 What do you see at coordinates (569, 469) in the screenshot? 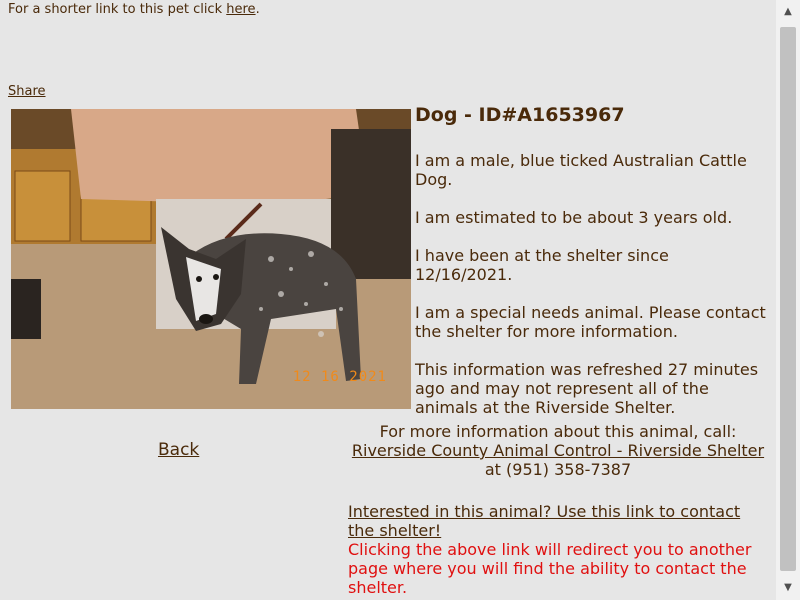
I see `shelter-phone: (951) 358-7387` at bounding box center [569, 469].